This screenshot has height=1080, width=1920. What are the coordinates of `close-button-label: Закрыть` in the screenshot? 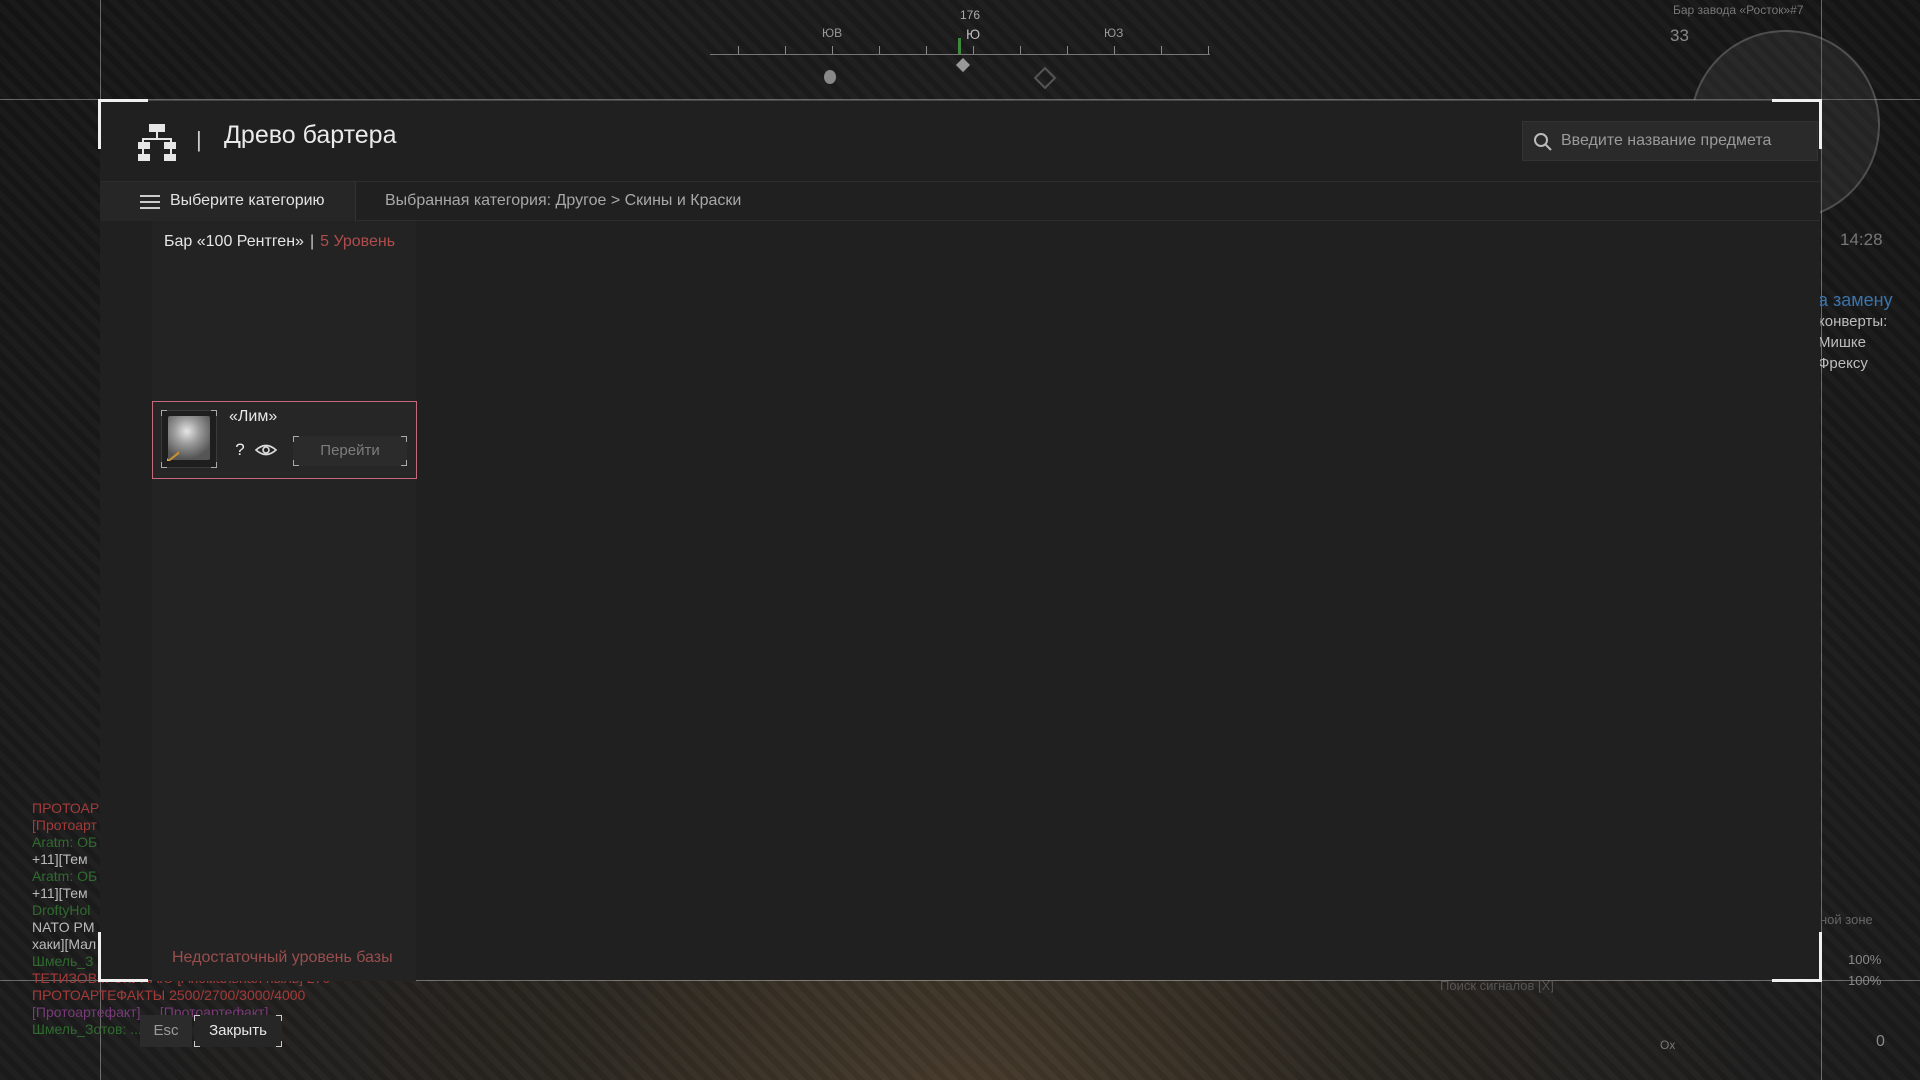 It's located at (238, 1030).